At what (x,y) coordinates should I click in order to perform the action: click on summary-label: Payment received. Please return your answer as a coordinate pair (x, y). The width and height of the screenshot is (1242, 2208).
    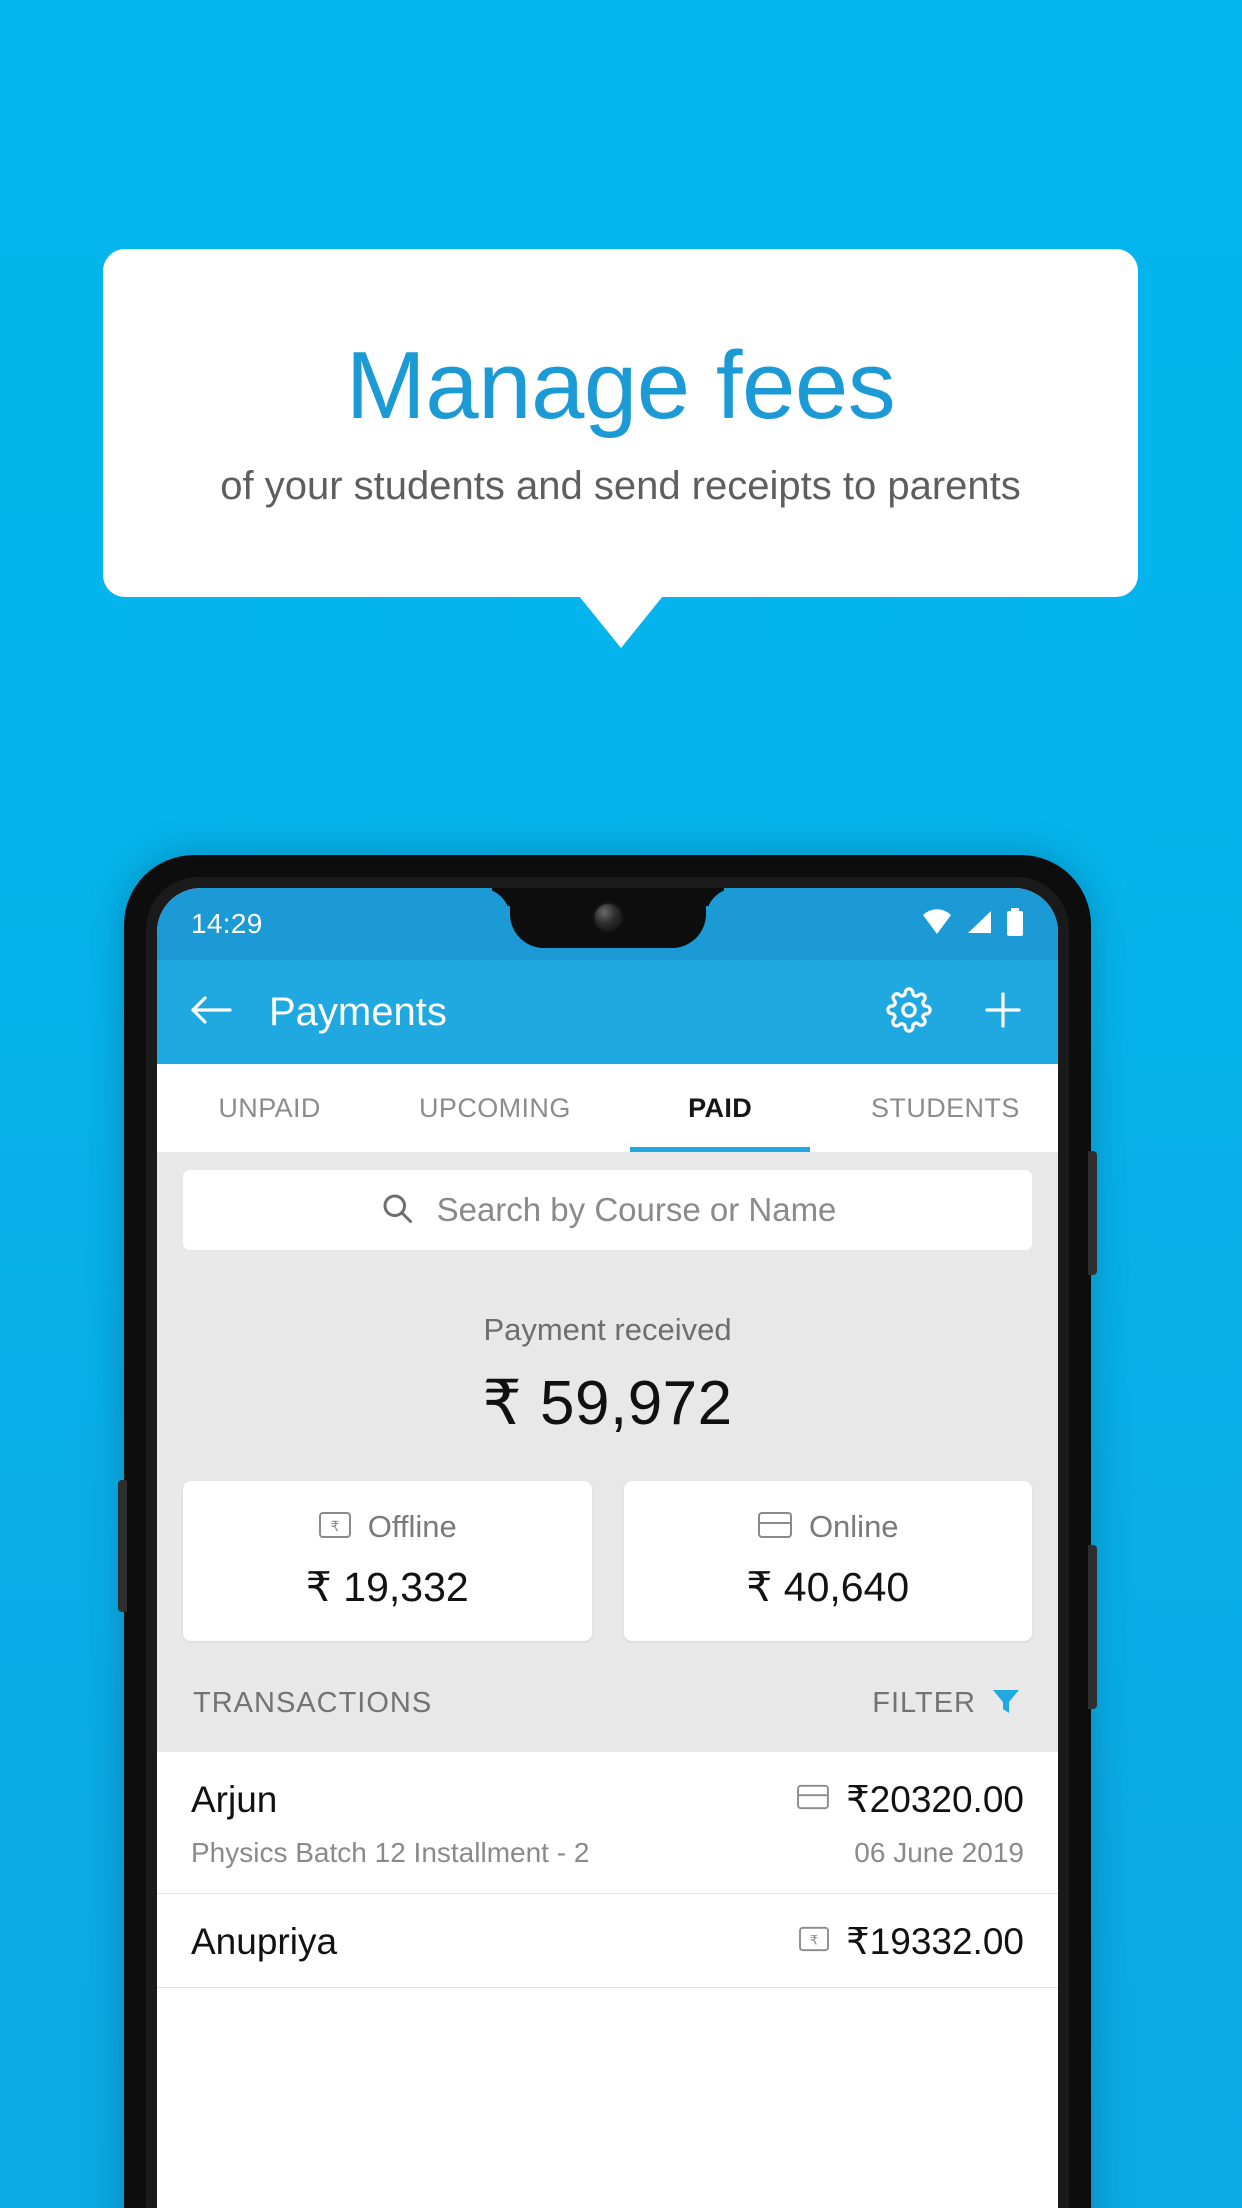
    Looking at the image, I should click on (607, 1329).